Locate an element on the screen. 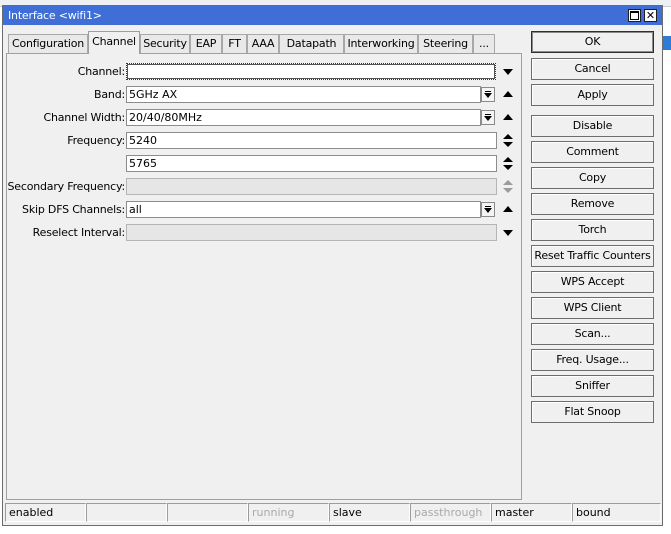 The height and width of the screenshot is (534, 671). frequency-label: Frequency: is located at coordinates (96, 140).